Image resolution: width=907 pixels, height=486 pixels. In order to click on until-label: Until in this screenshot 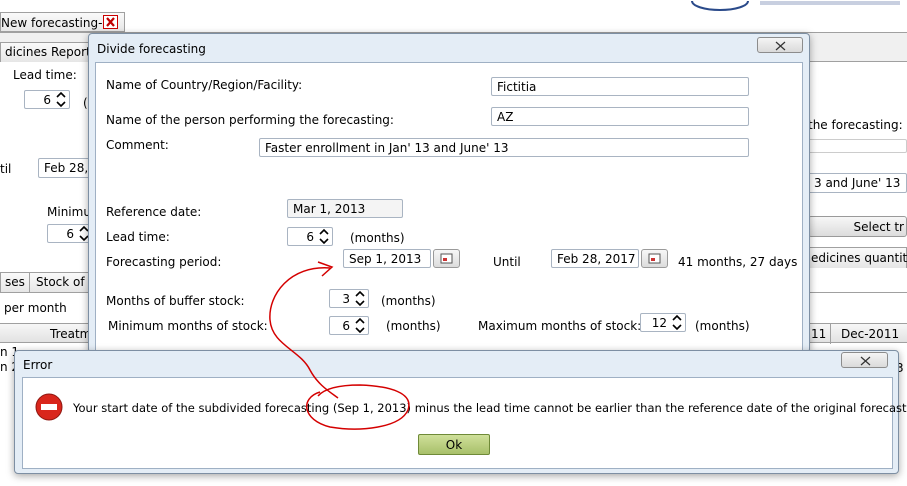, I will do `click(507, 262)`.